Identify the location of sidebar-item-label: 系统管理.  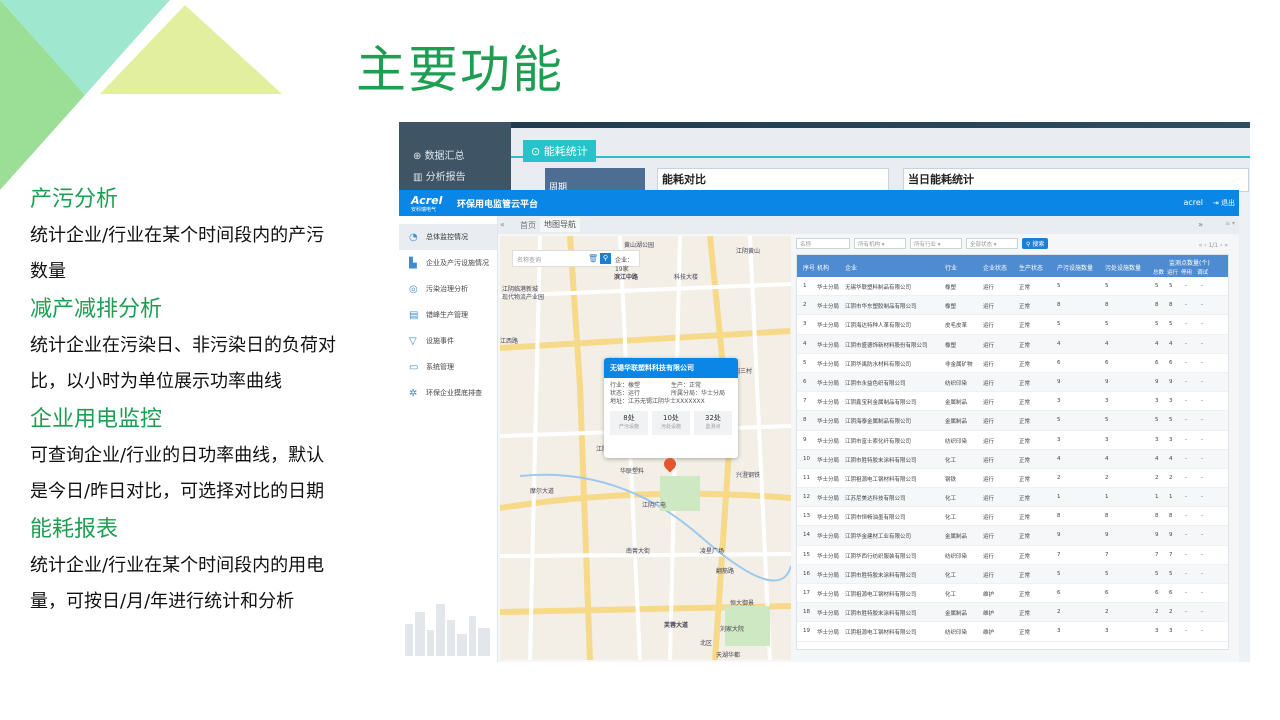
(440, 367).